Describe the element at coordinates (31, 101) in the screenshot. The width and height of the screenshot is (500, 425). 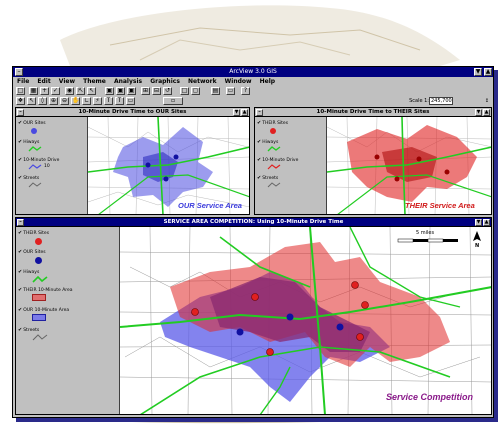
I see `pointer-icon: ↖` at that location.